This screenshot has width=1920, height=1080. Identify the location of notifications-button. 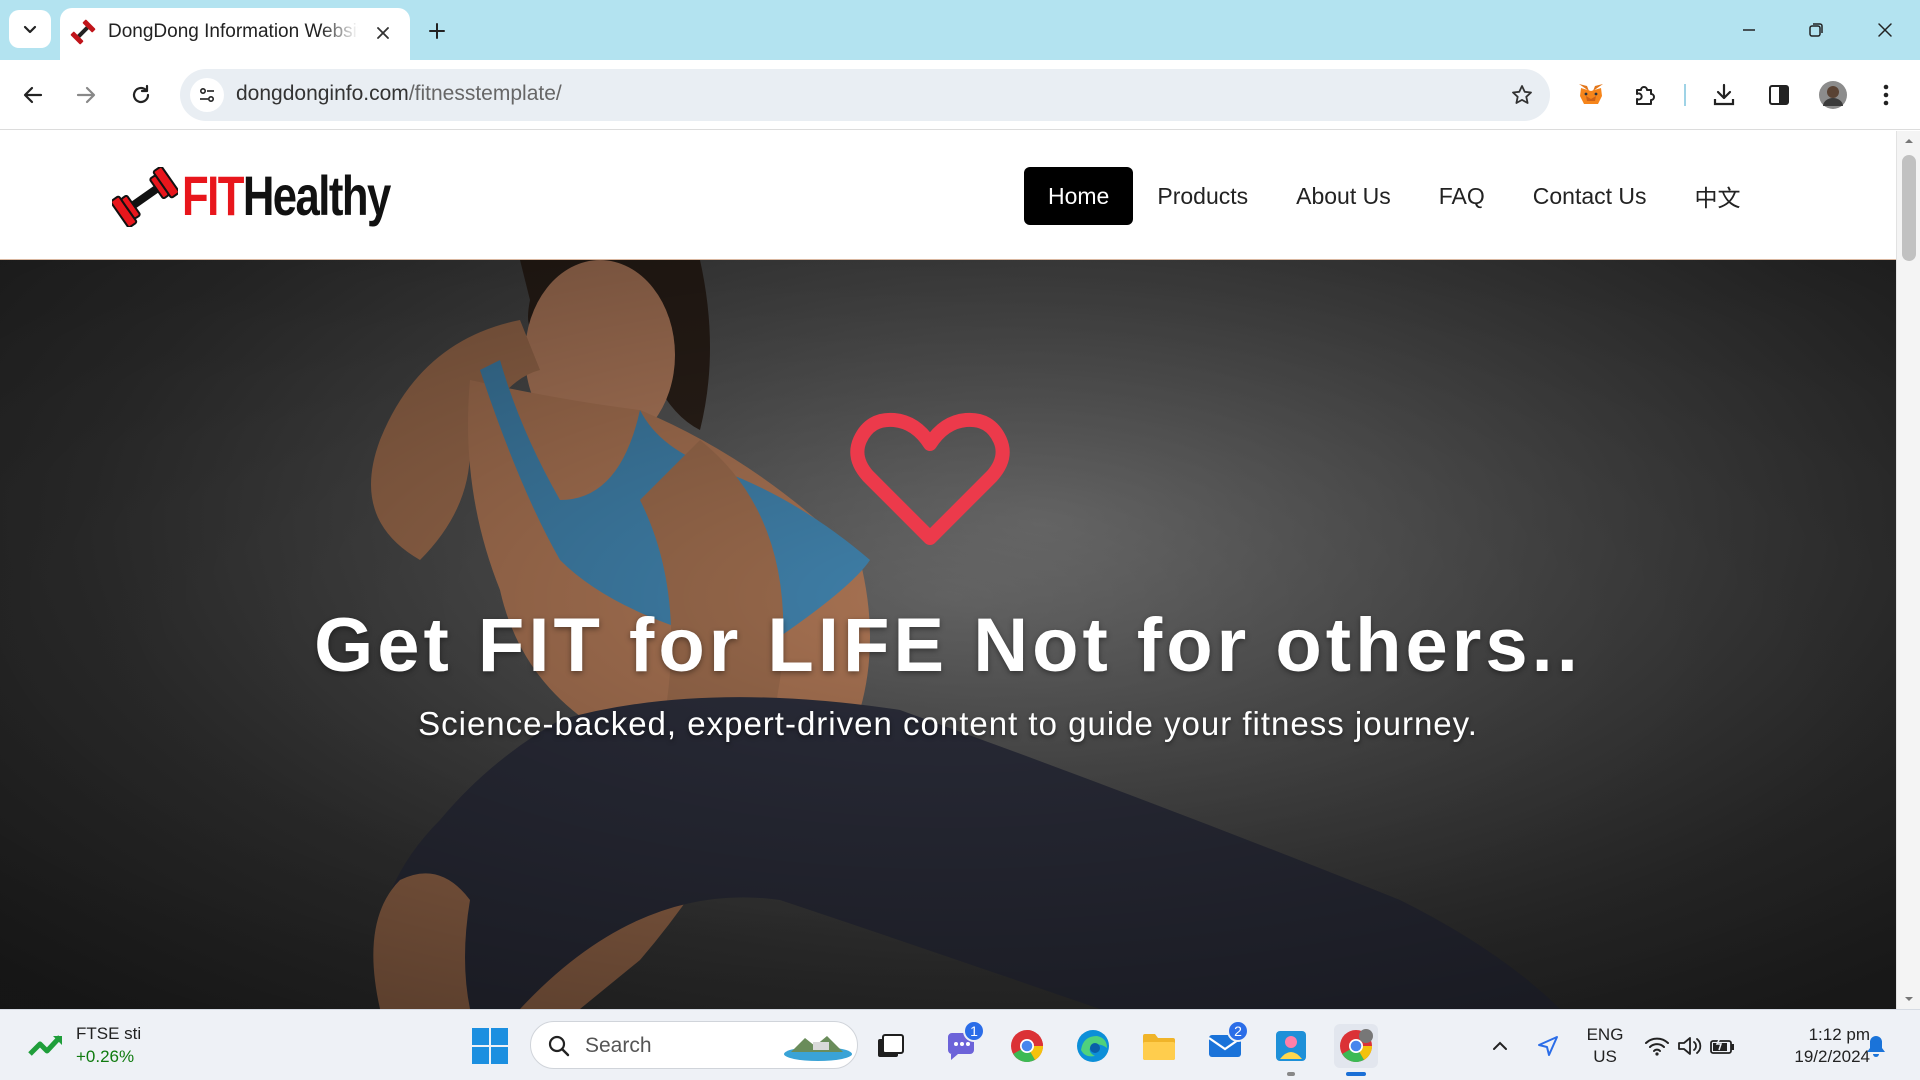
(1876, 1046).